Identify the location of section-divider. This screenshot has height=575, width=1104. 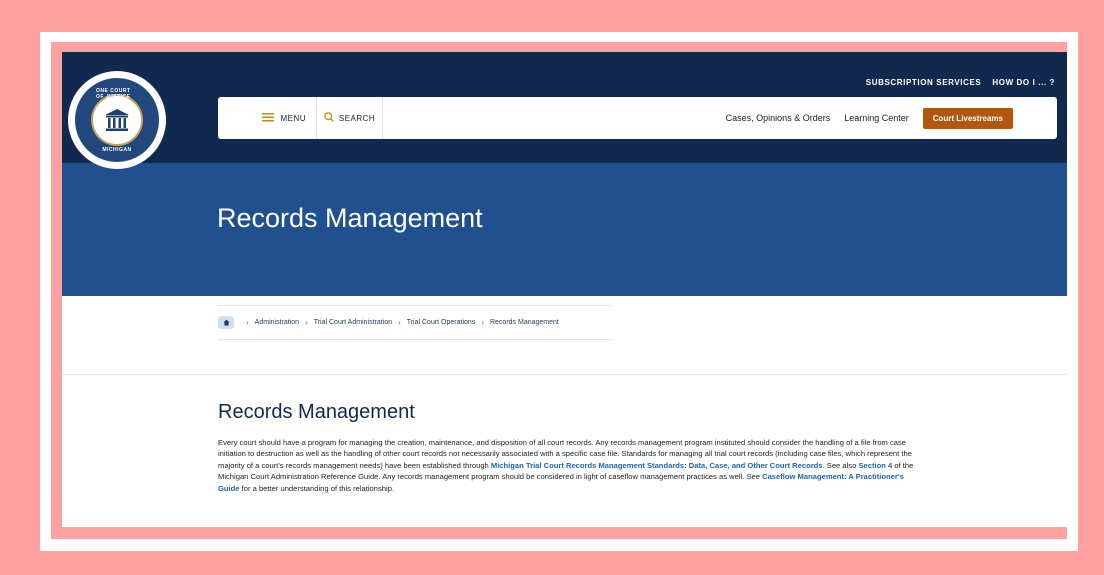
(564, 374).